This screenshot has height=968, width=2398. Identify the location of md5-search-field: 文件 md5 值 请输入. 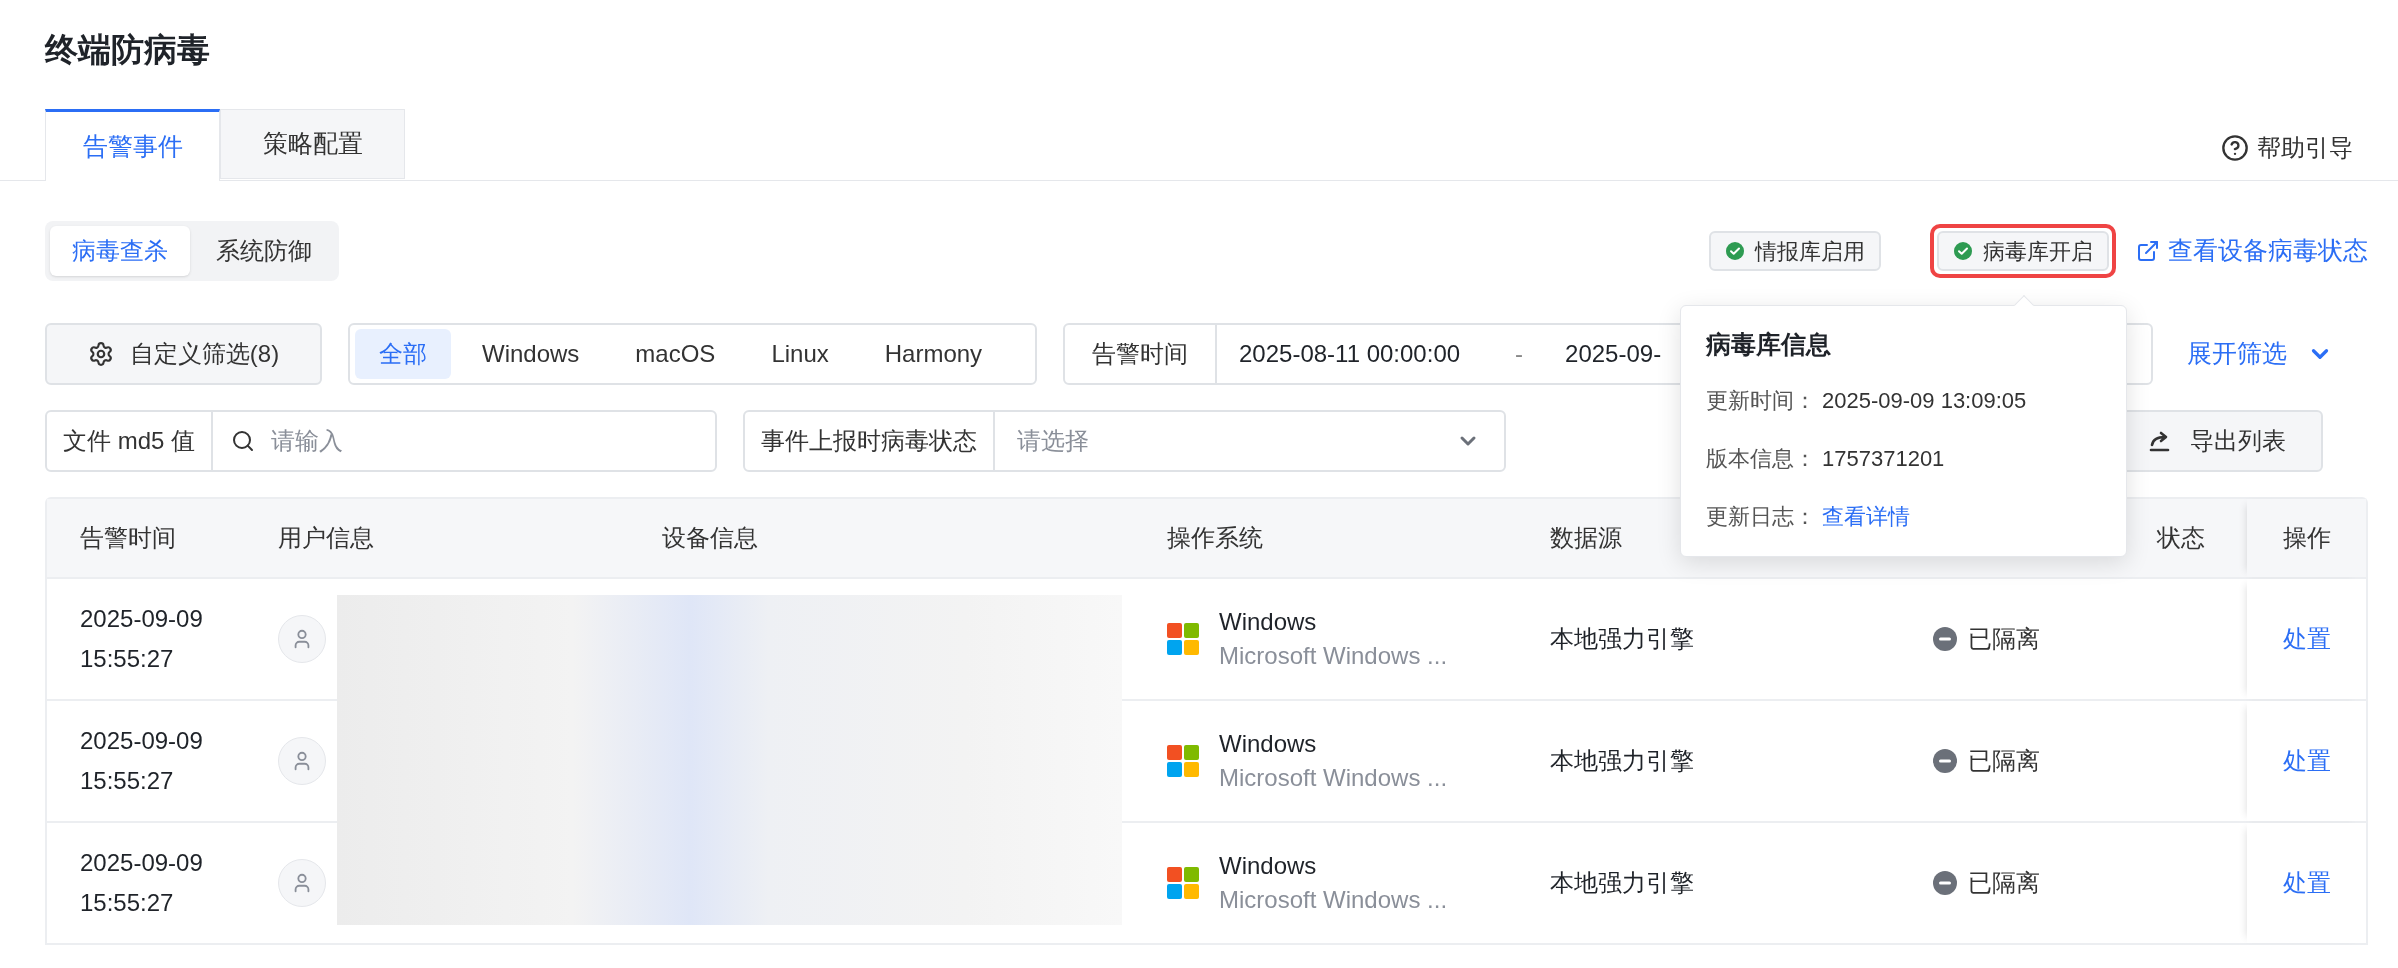
(381, 441).